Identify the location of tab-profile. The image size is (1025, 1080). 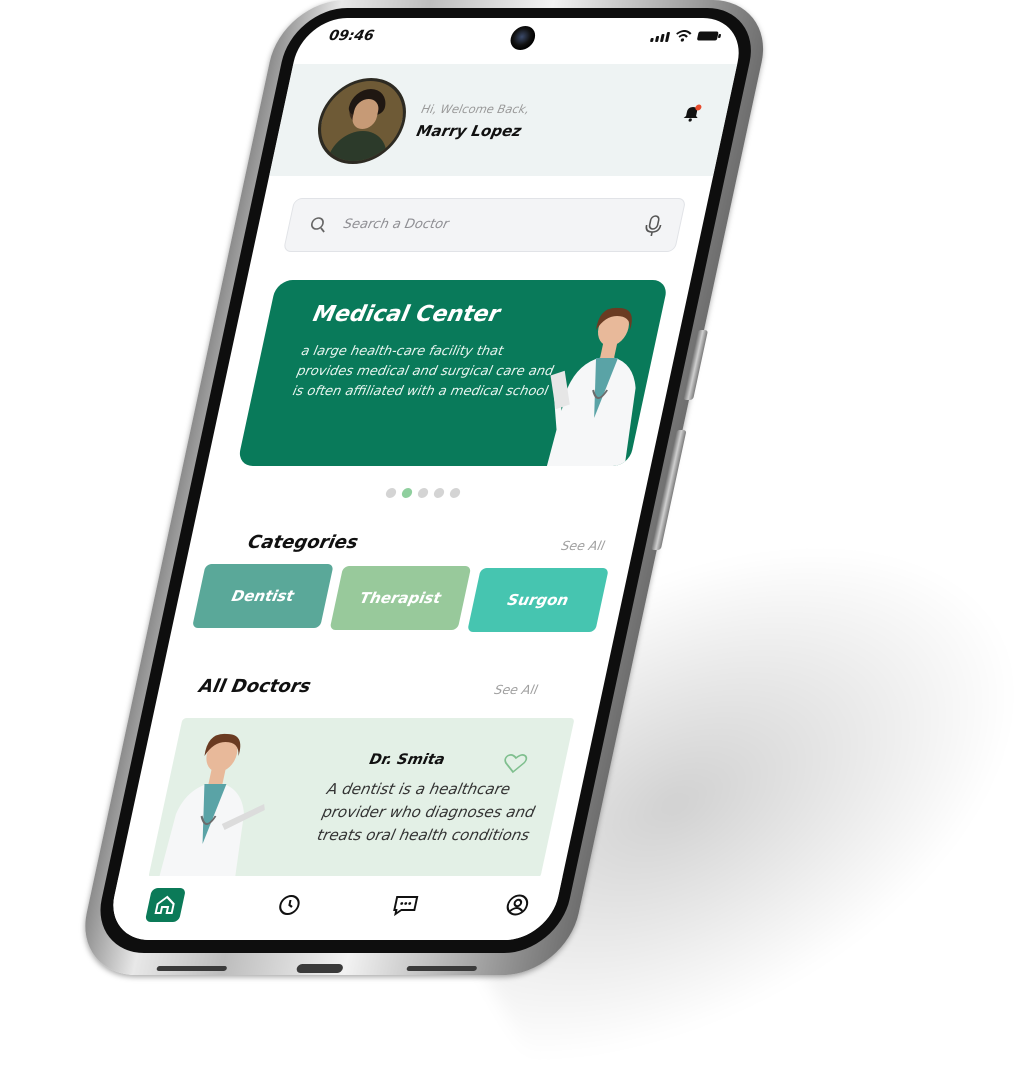
(517, 905).